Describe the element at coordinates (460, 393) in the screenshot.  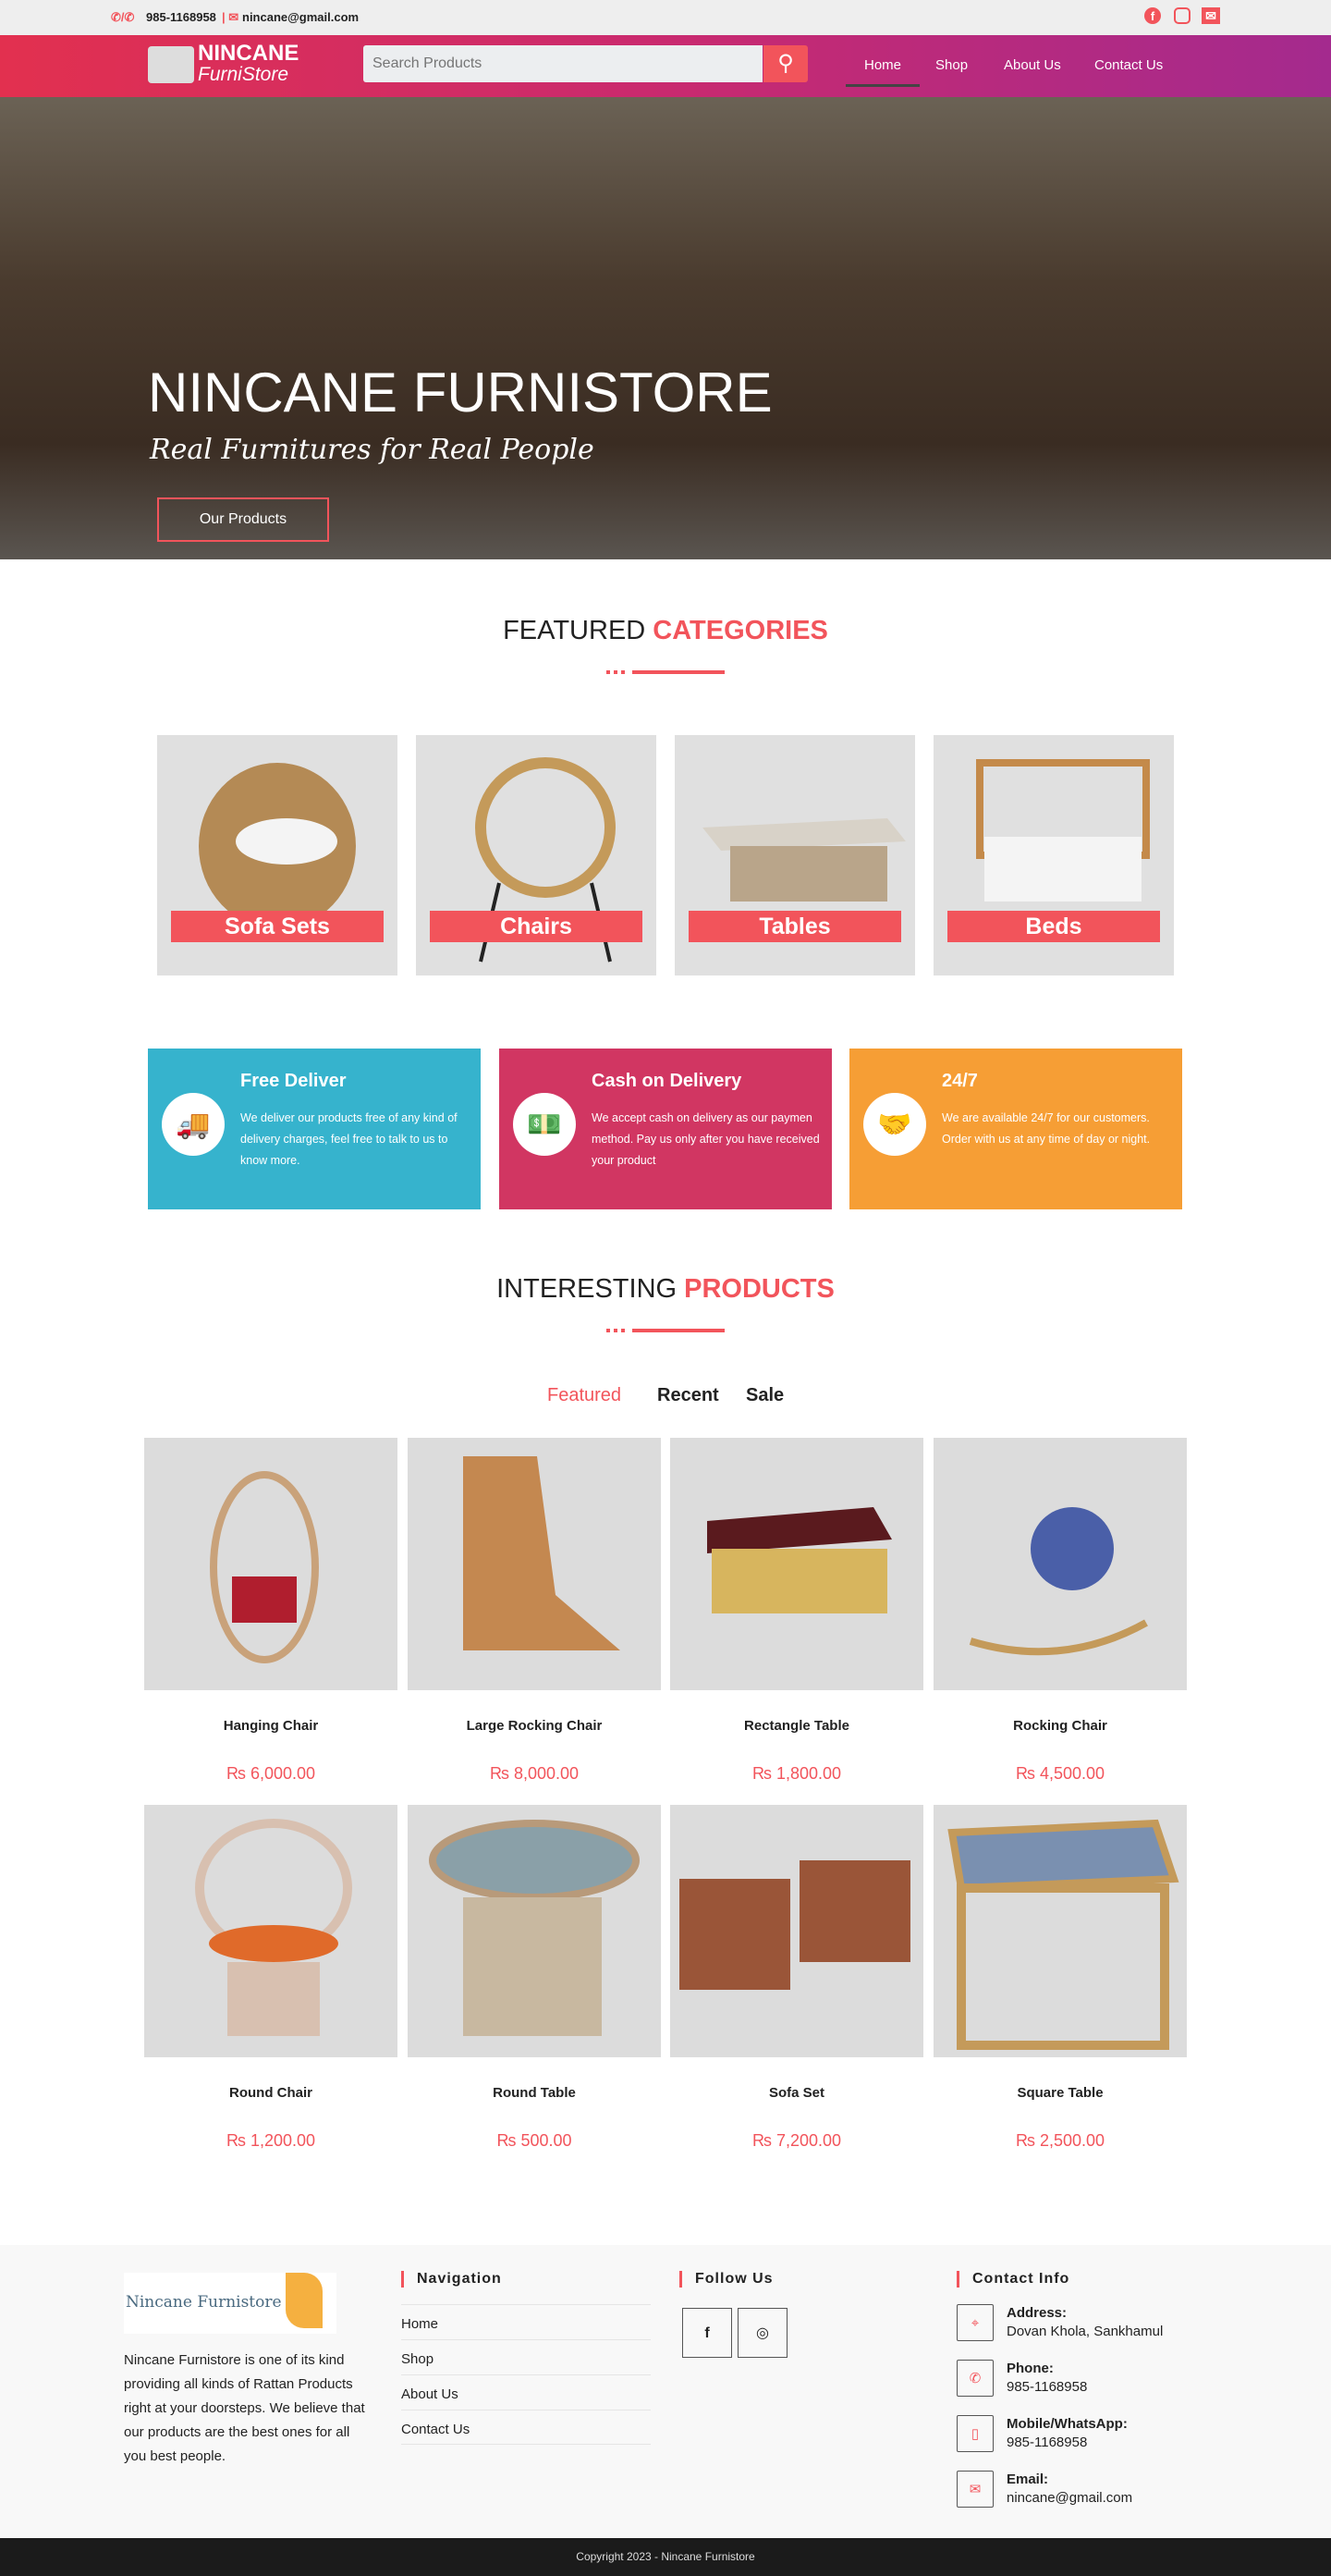
I see `hero-title: NINCANE FURNISTORE` at that location.